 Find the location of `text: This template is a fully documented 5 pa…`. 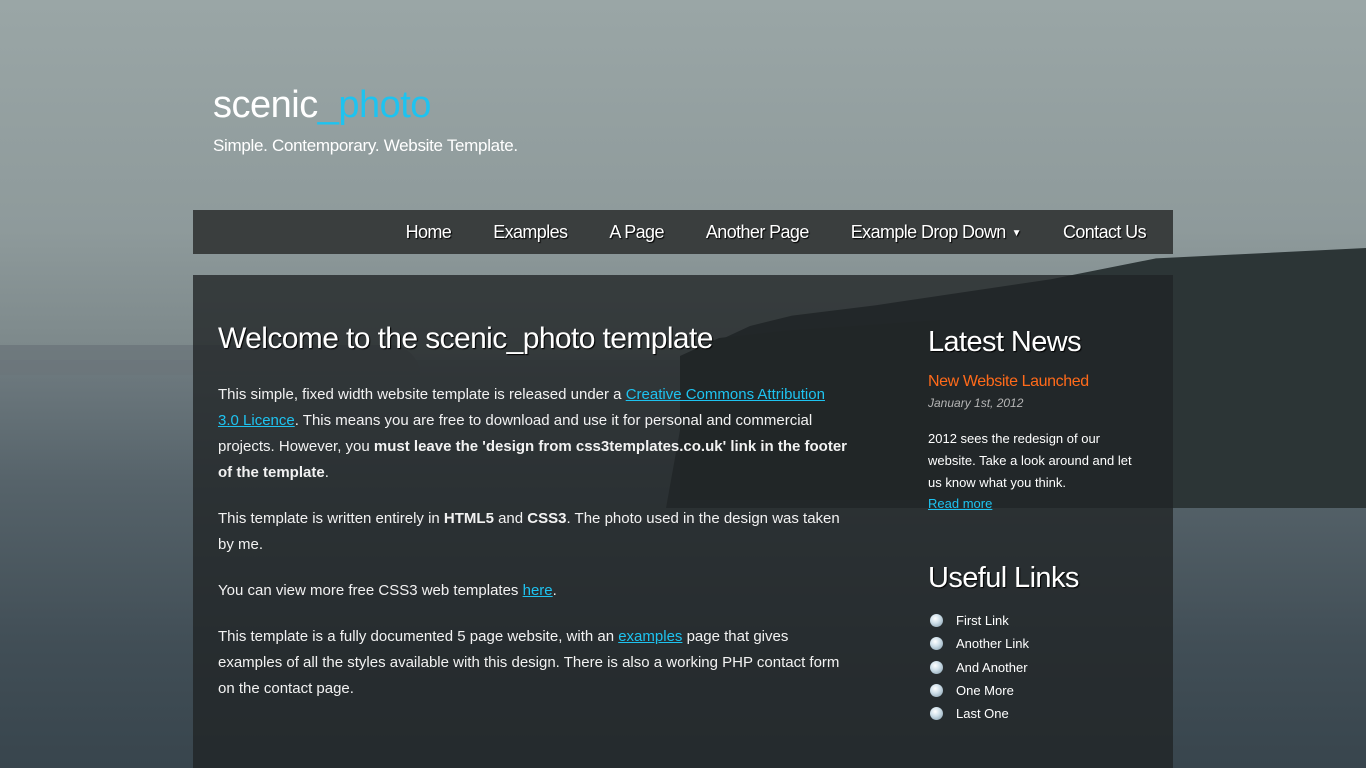

text: This template is a fully documented 5 pa… is located at coordinates (418, 636).